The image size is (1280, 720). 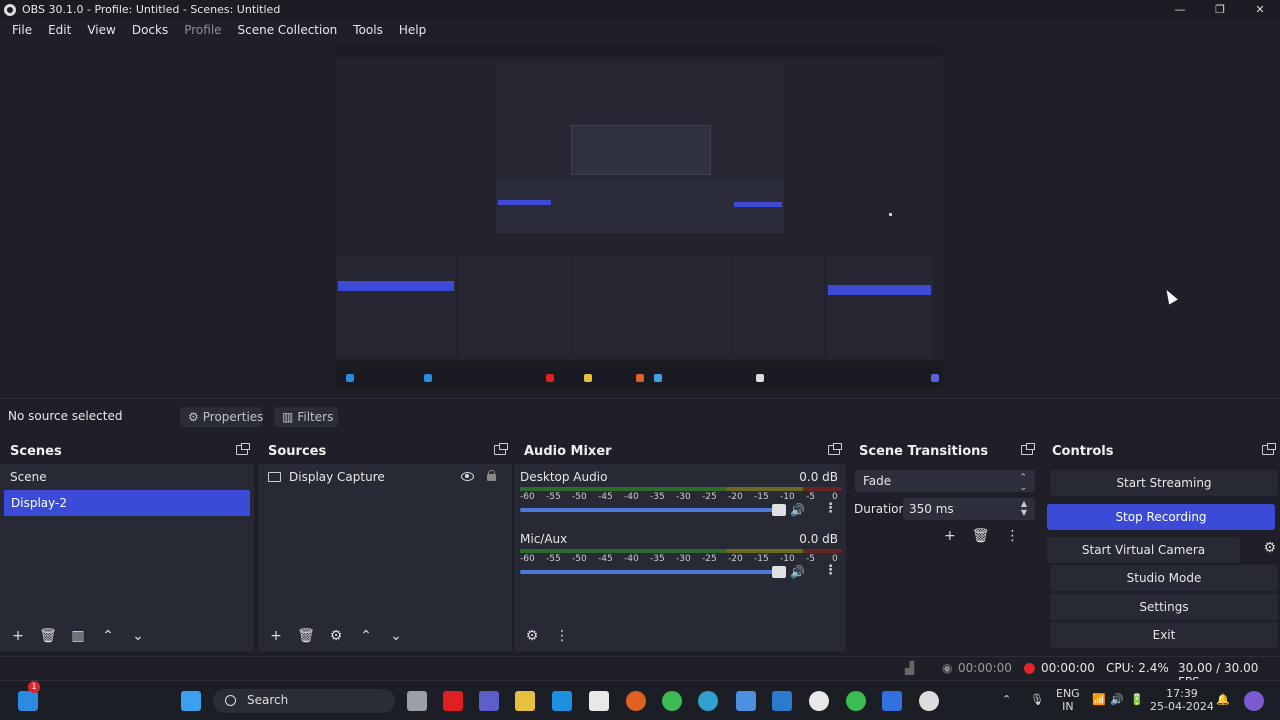 What do you see at coordinates (1083, 451) in the screenshot?
I see `controls-title: Controls` at bounding box center [1083, 451].